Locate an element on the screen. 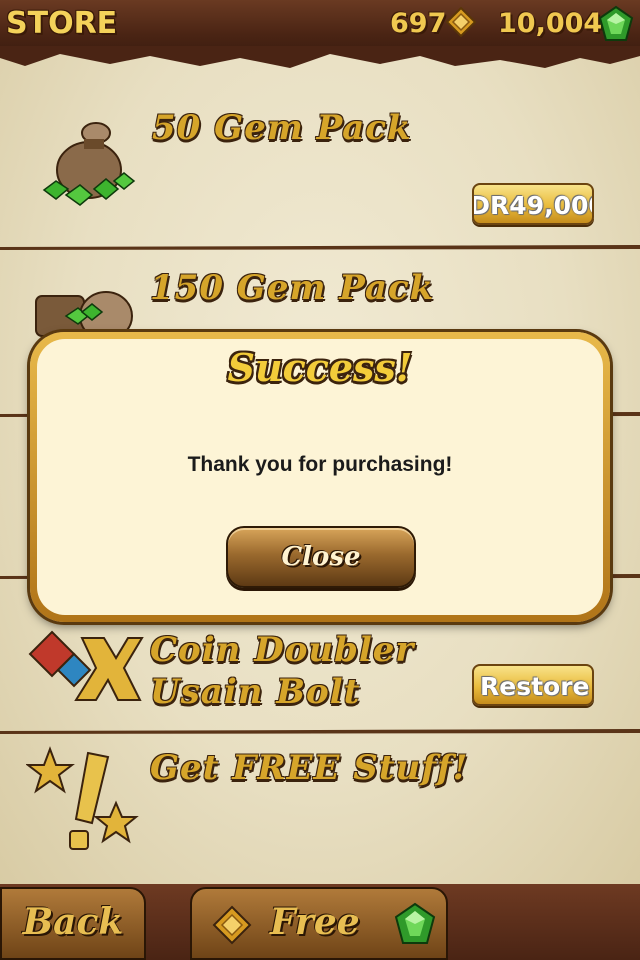  item-title-50-gem-pack: 50 Gem Pack is located at coordinates (282, 128).